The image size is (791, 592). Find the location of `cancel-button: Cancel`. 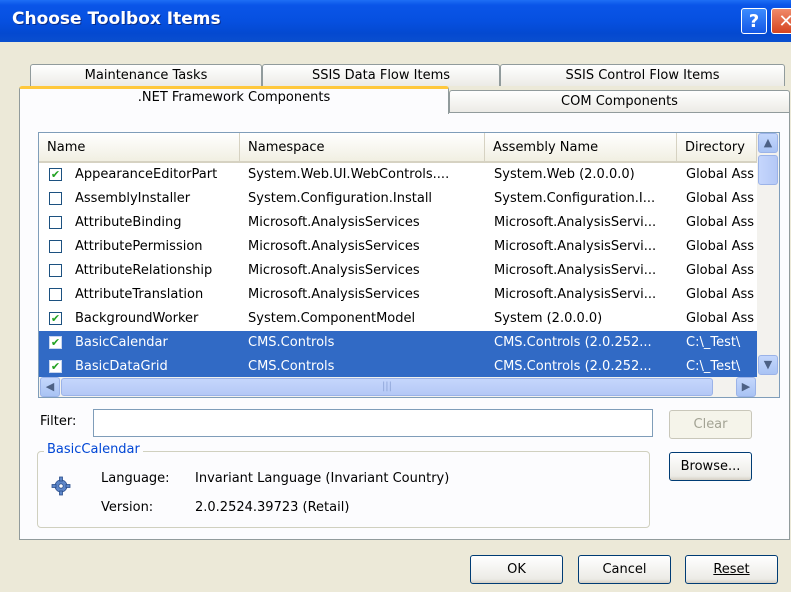

cancel-button: Cancel is located at coordinates (624, 569).